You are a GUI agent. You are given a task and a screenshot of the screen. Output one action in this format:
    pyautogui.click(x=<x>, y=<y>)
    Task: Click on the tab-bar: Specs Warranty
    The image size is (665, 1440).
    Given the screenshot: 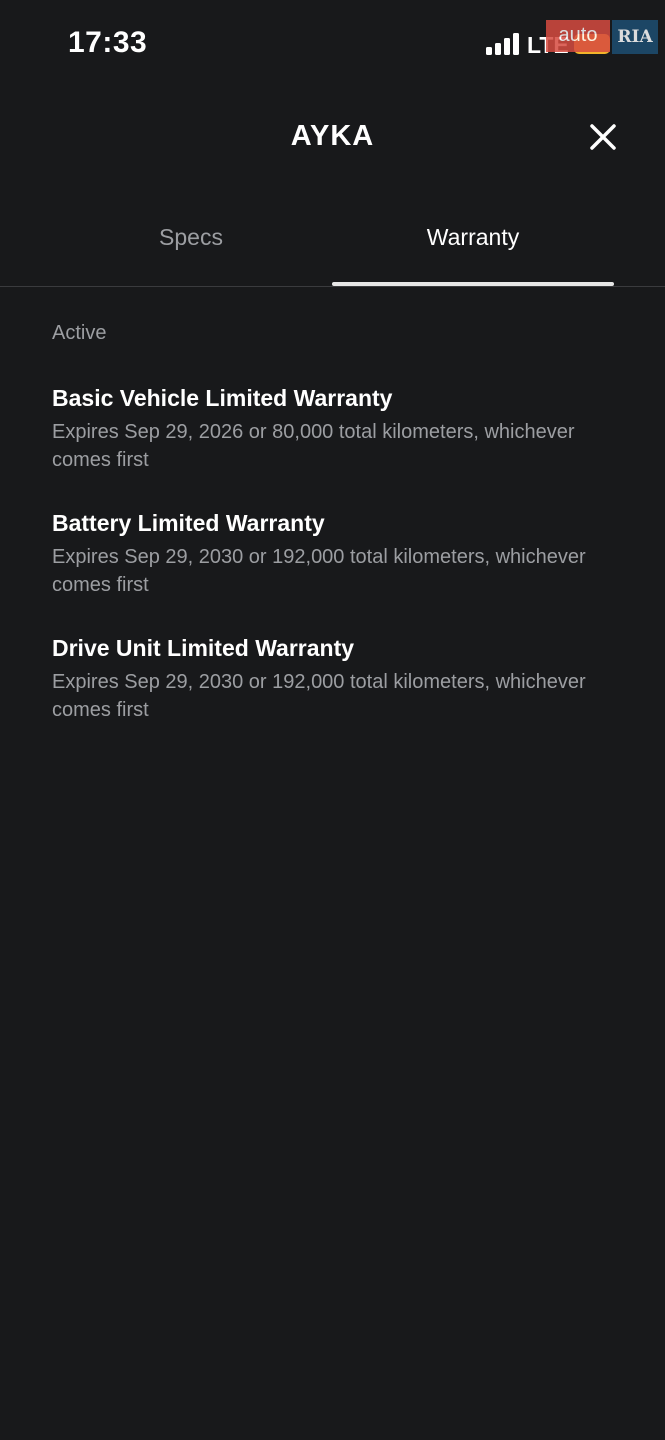 What is the action you would take?
    pyautogui.click(x=332, y=246)
    